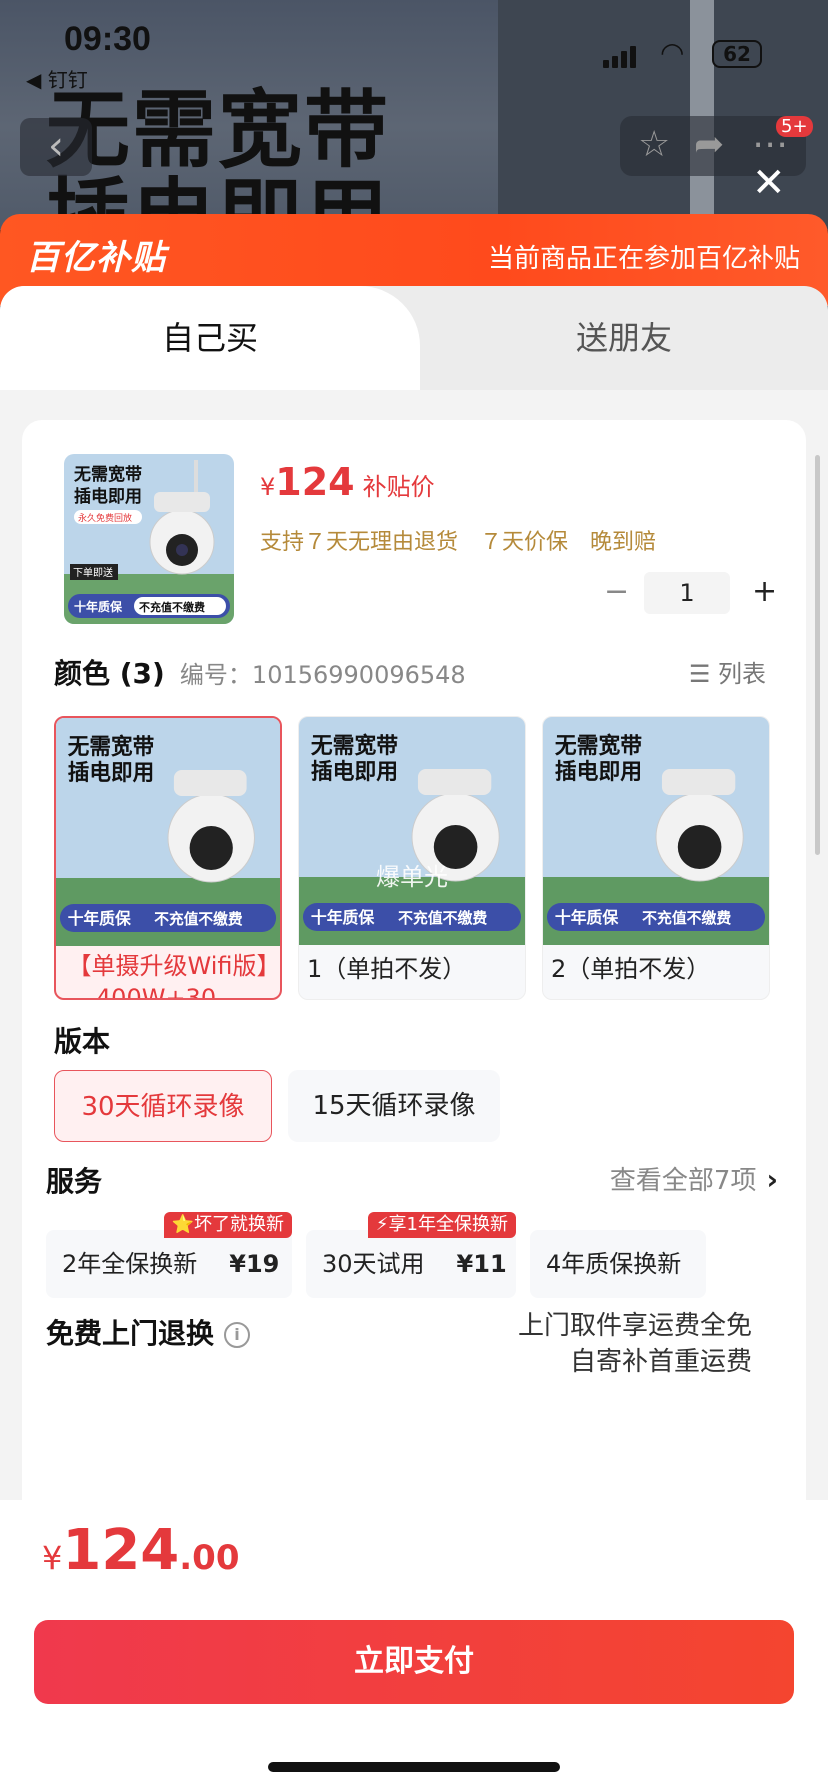 This screenshot has width=828, height=1792. I want to click on quantity-stepper: − 1 +, so click(690, 593).